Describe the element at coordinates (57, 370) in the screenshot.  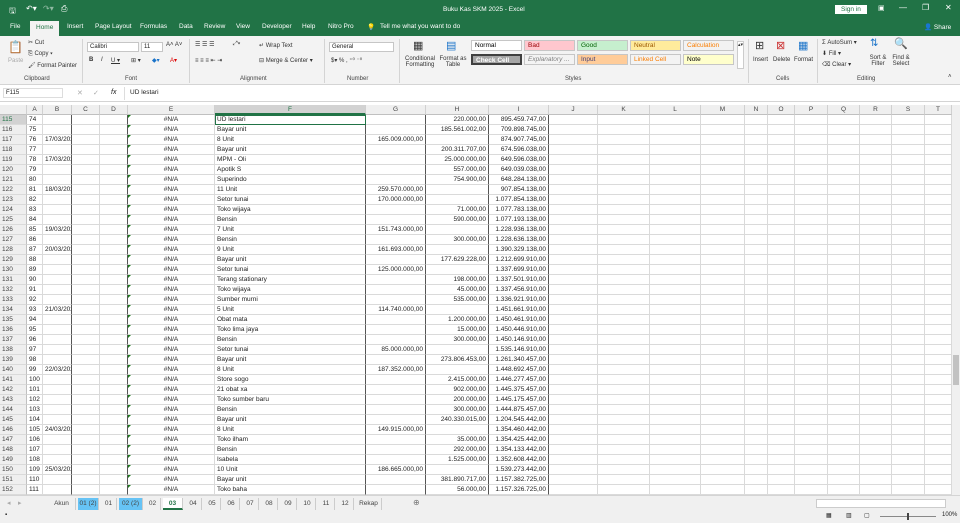
I see `cell-b: 22/03/2025` at that location.